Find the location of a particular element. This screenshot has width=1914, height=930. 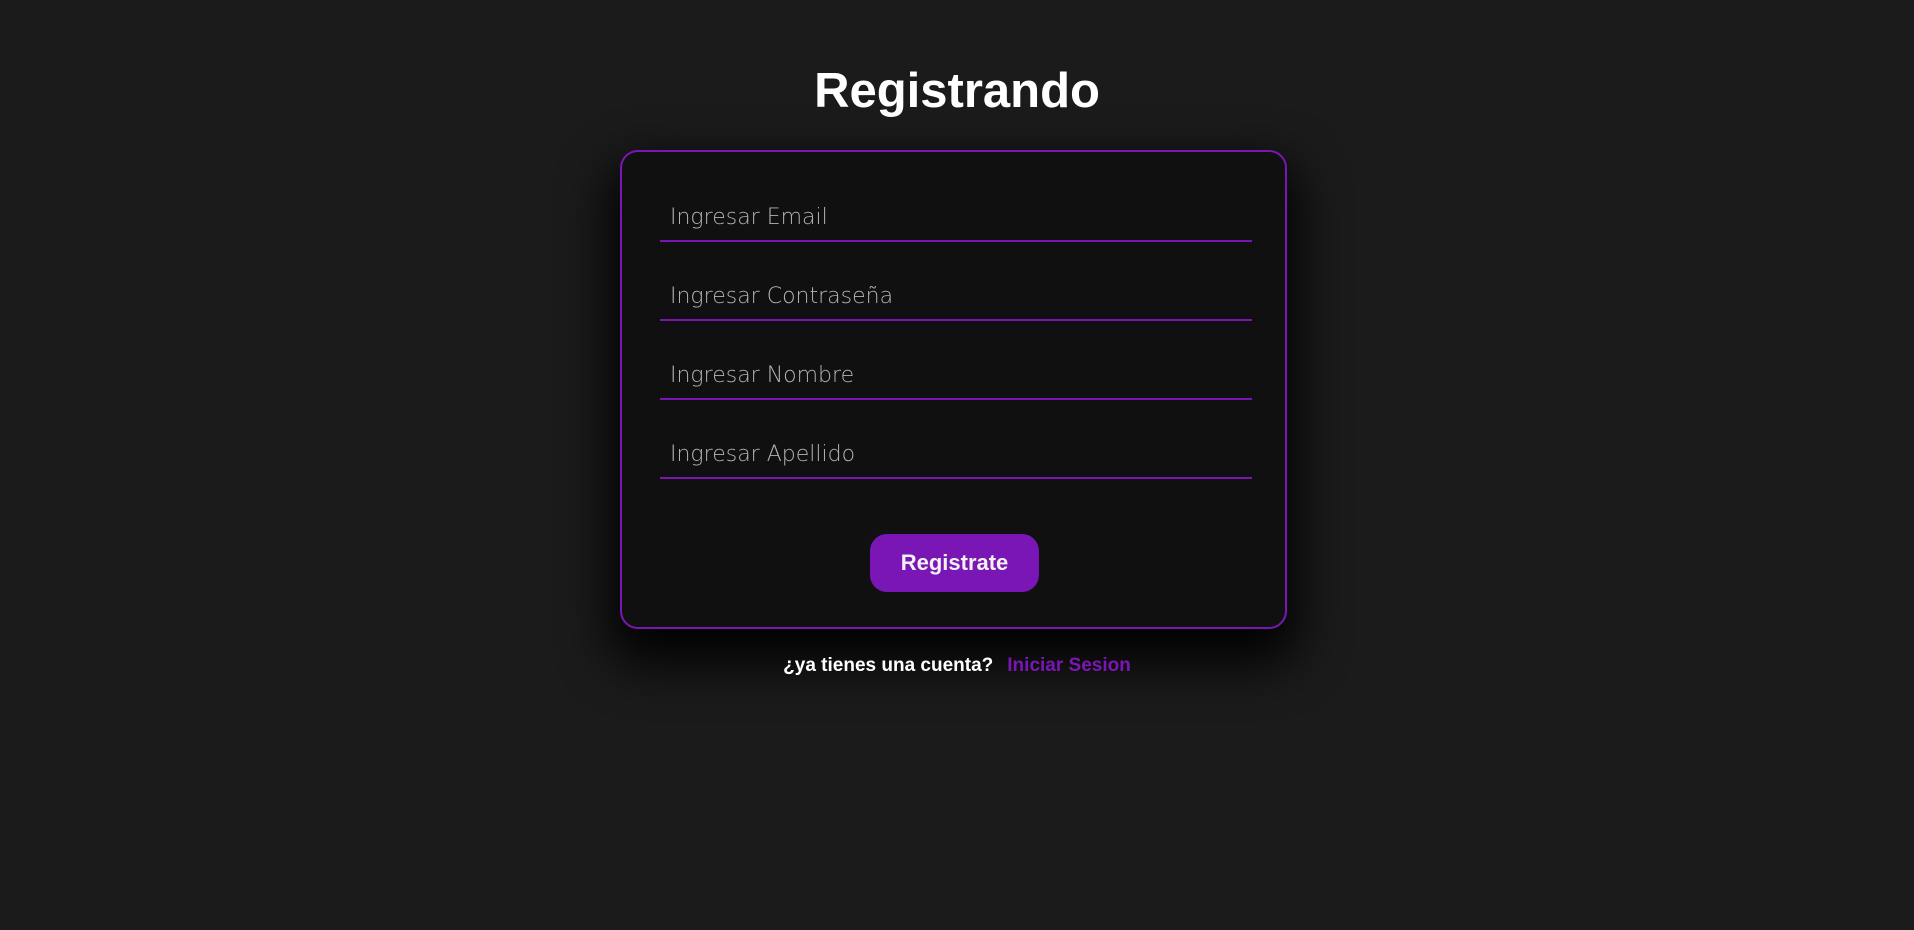

name-field is located at coordinates (956, 376).